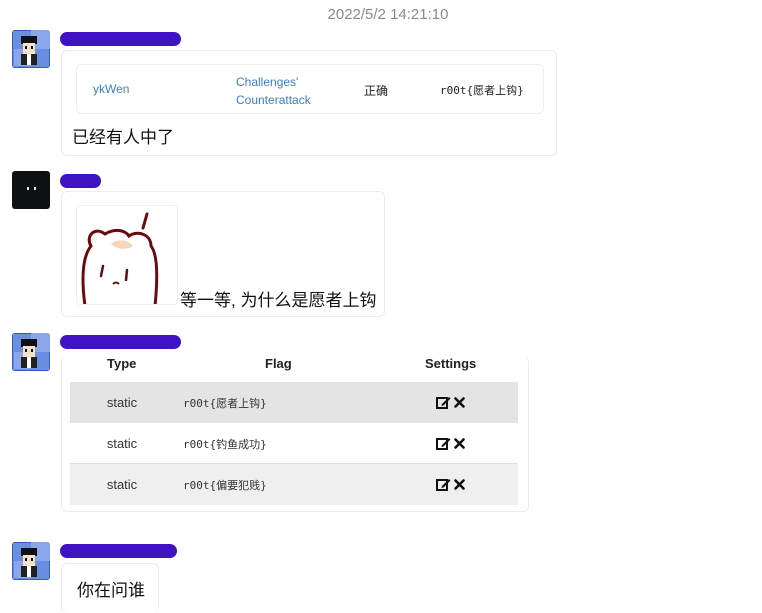 The width and height of the screenshot is (762, 613). Describe the element at coordinates (223, 254) in the screenshot. I see `message-bubble: 等一等, 为什么是愿者上钩` at that location.